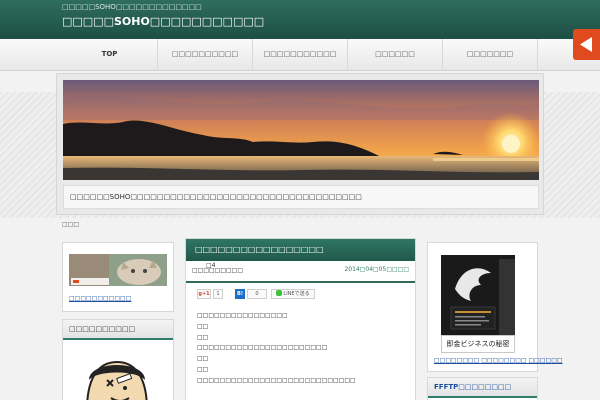 The height and width of the screenshot is (400, 600). I want to click on site-title: □□□□□SOHO□□□□□□□□□□□, so click(163, 21).